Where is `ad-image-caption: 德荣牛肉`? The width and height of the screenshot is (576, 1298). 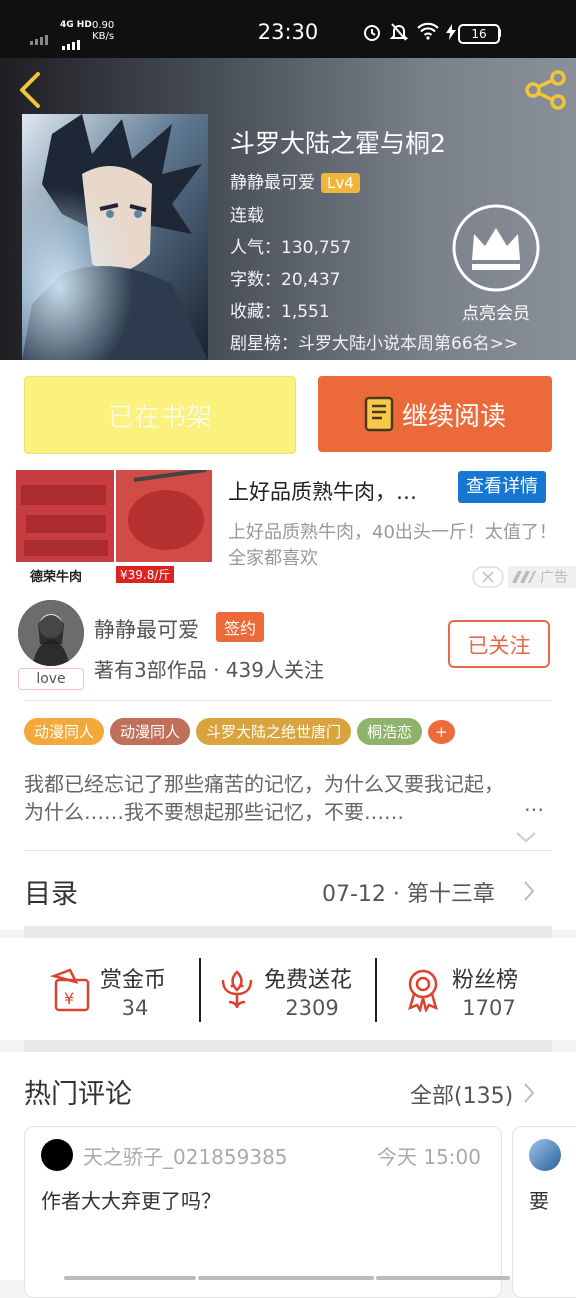 ad-image-caption: 德荣牛肉 is located at coordinates (56, 577).